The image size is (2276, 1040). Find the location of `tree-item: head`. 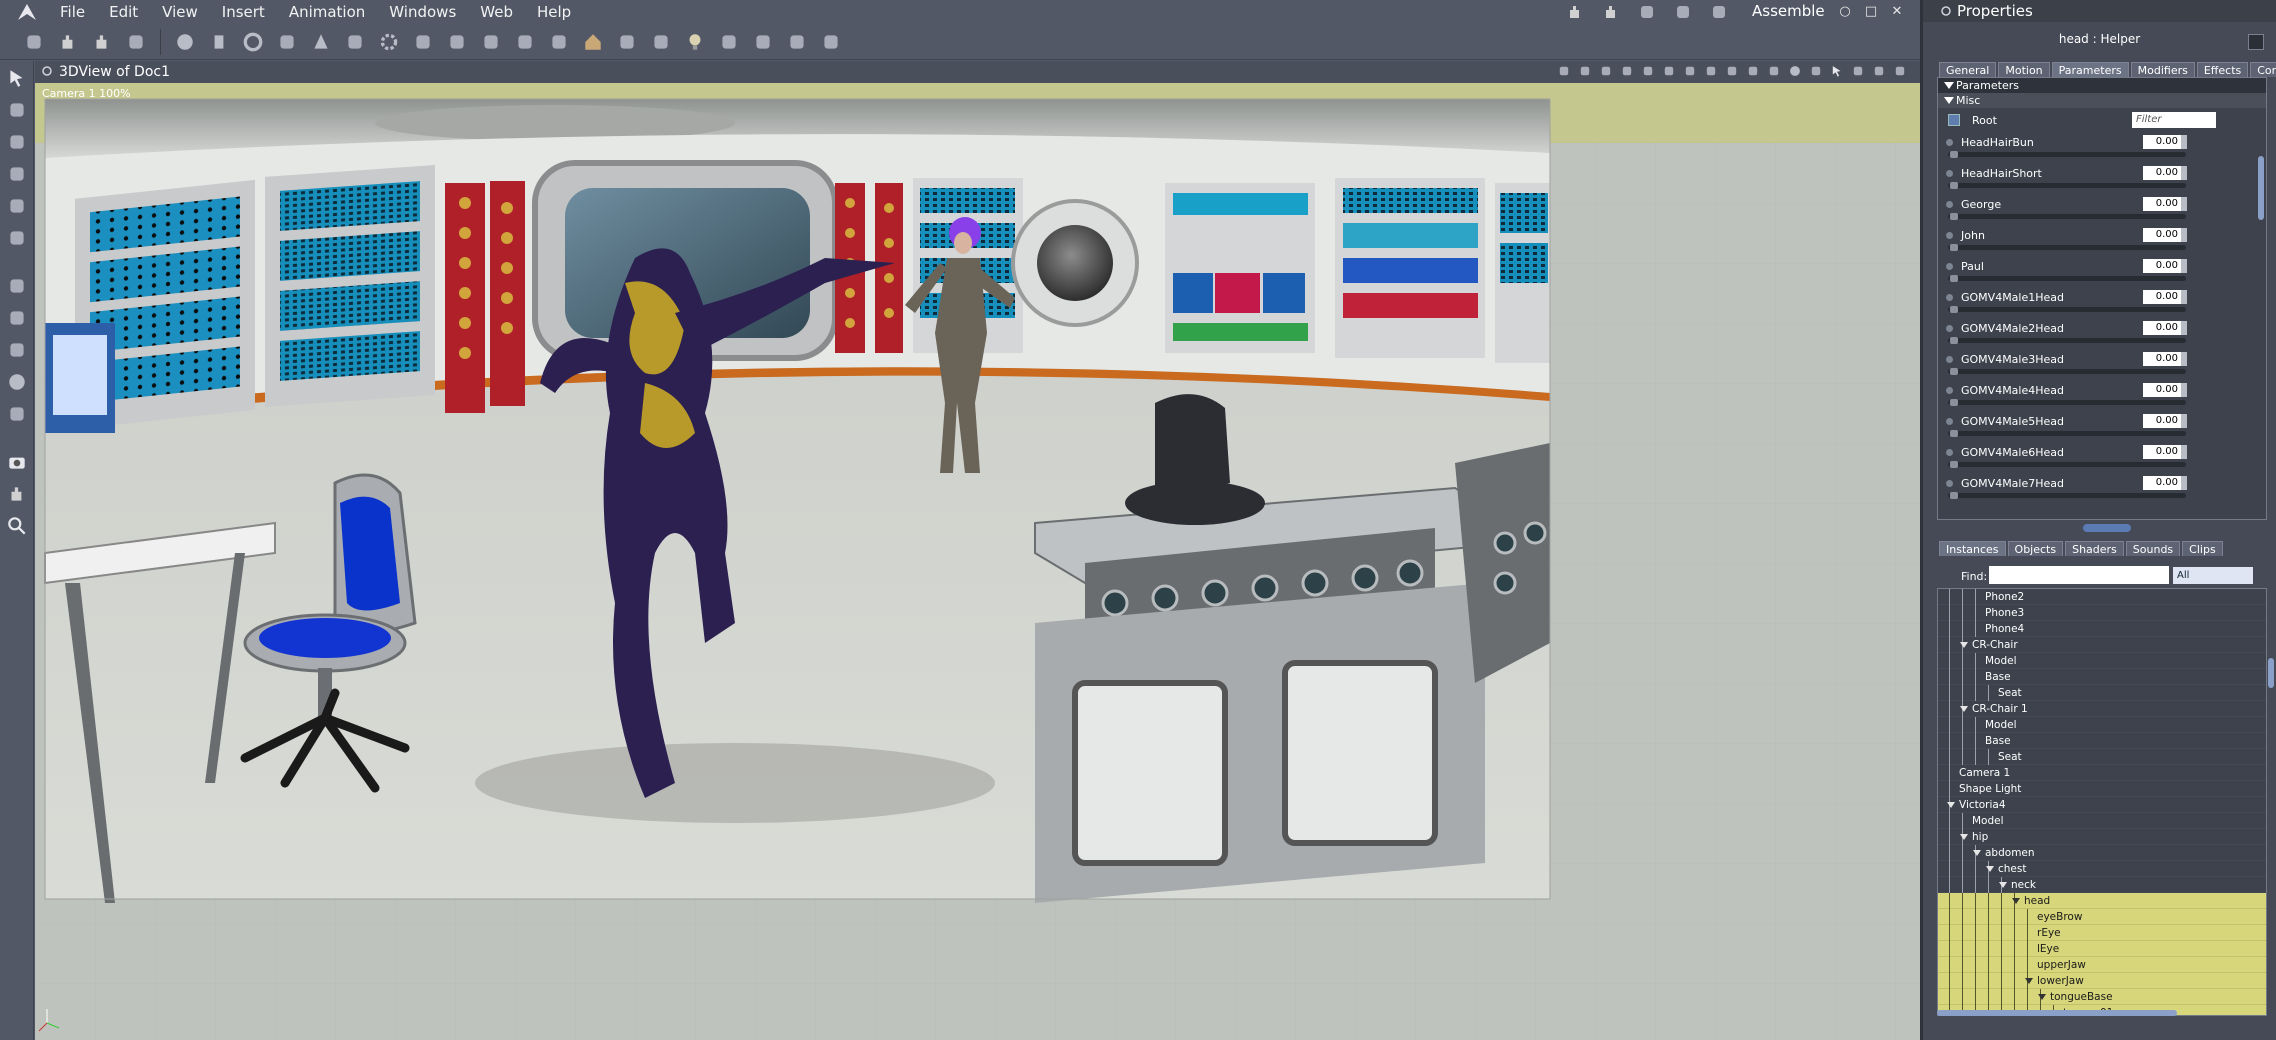

tree-item: head is located at coordinates (2102, 901).